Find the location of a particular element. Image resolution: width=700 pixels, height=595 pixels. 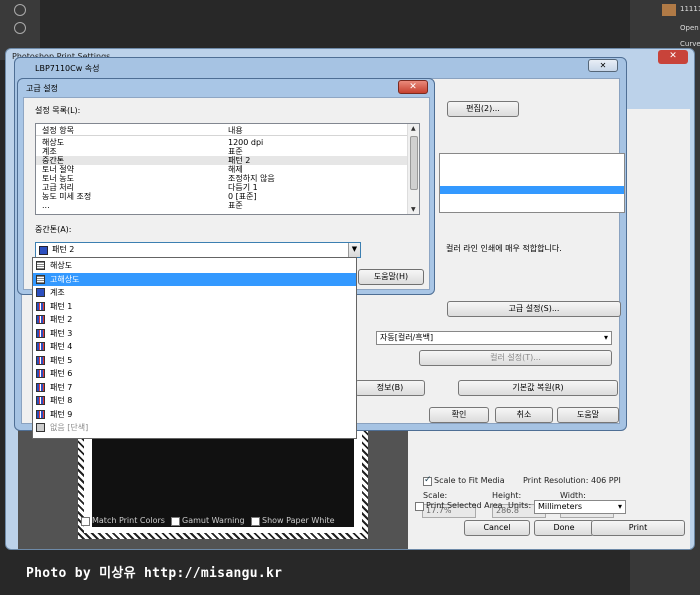

dropdown-option: 패턴 7 is located at coordinates (194, 388).